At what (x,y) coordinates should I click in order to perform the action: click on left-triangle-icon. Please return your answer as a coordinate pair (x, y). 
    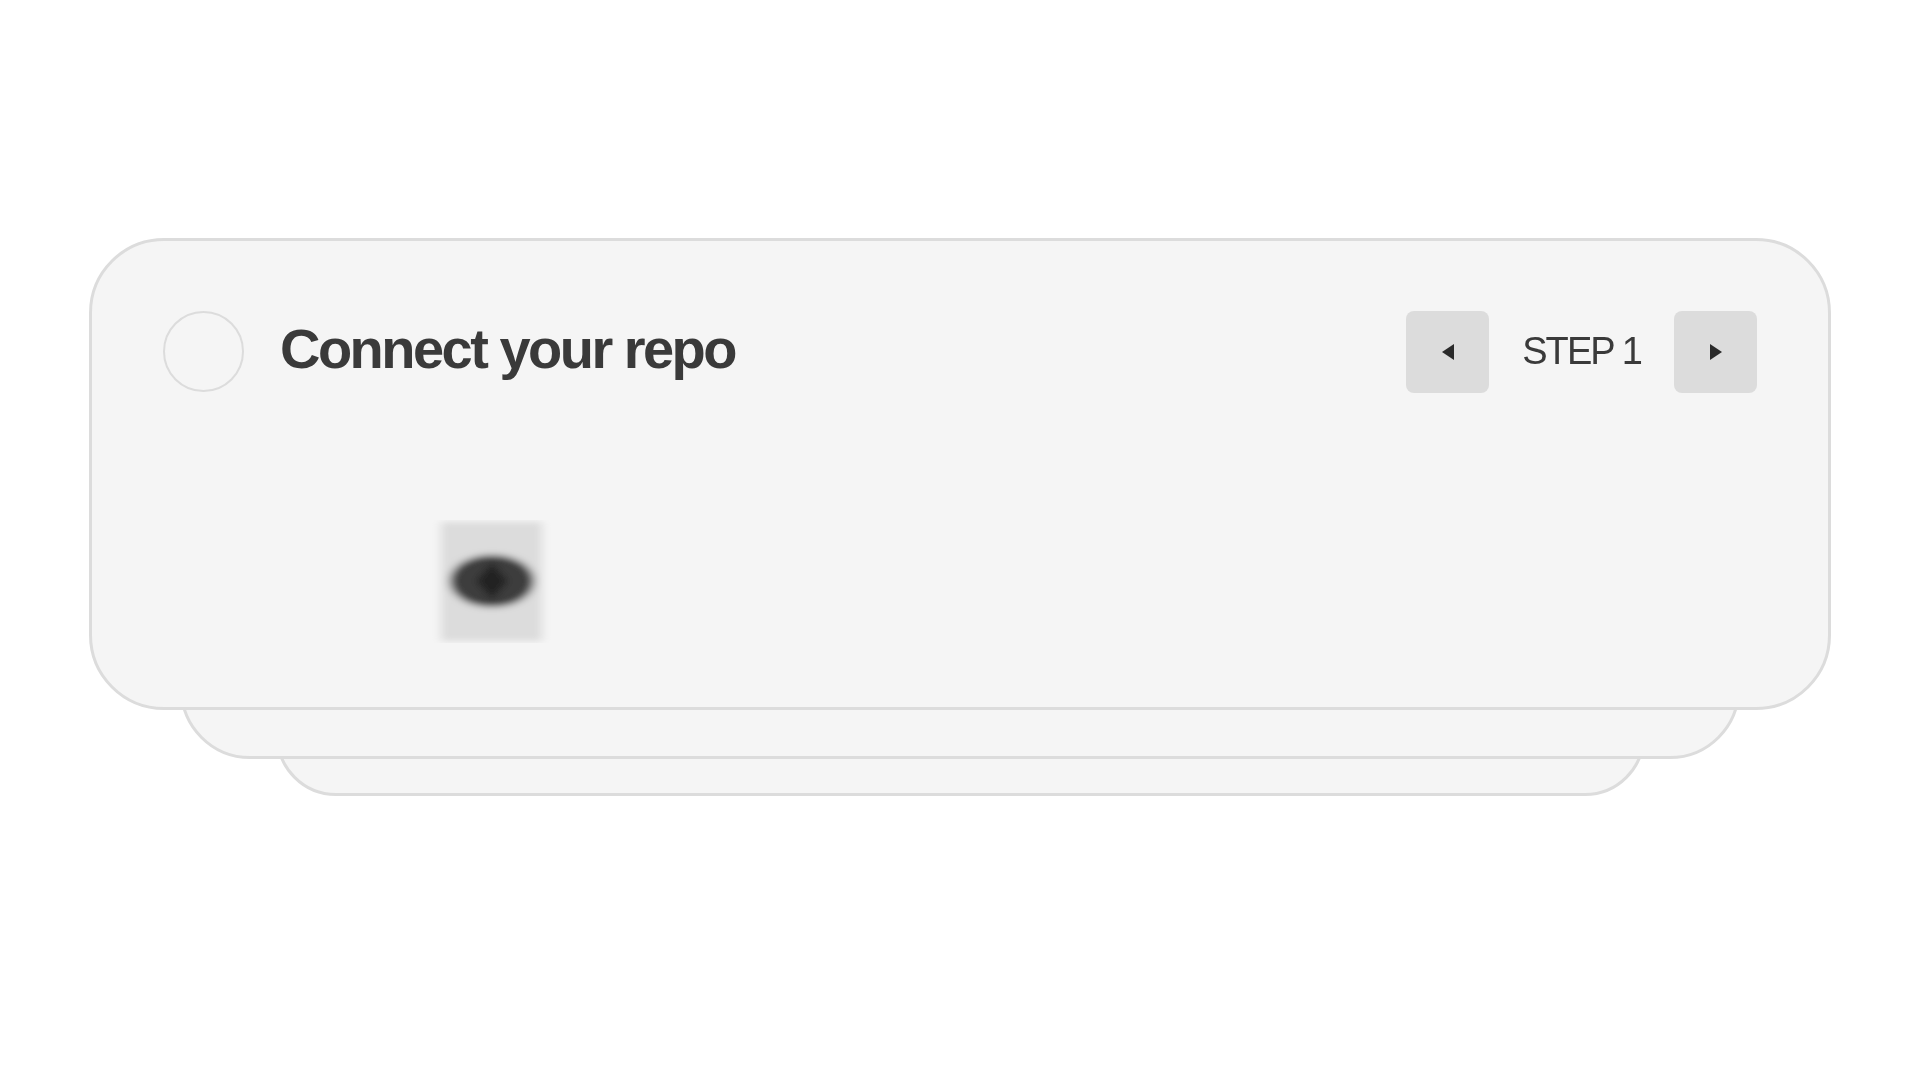
    Looking at the image, I should click on (1447, 351).